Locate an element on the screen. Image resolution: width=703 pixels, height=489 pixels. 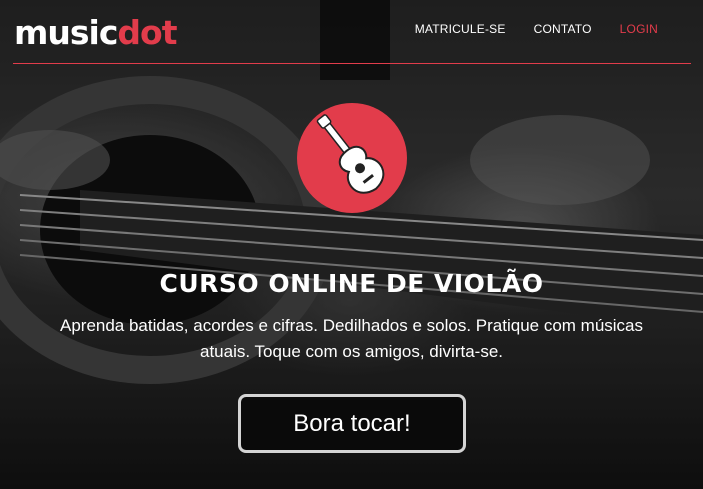
nav-link-contato: CONTATO is located at coordinates (563, 29).